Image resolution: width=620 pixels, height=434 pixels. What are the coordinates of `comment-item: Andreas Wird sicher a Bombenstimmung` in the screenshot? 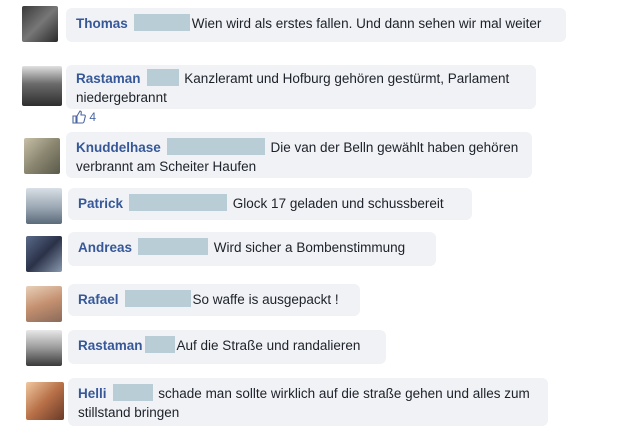 It's located at (310, 253).